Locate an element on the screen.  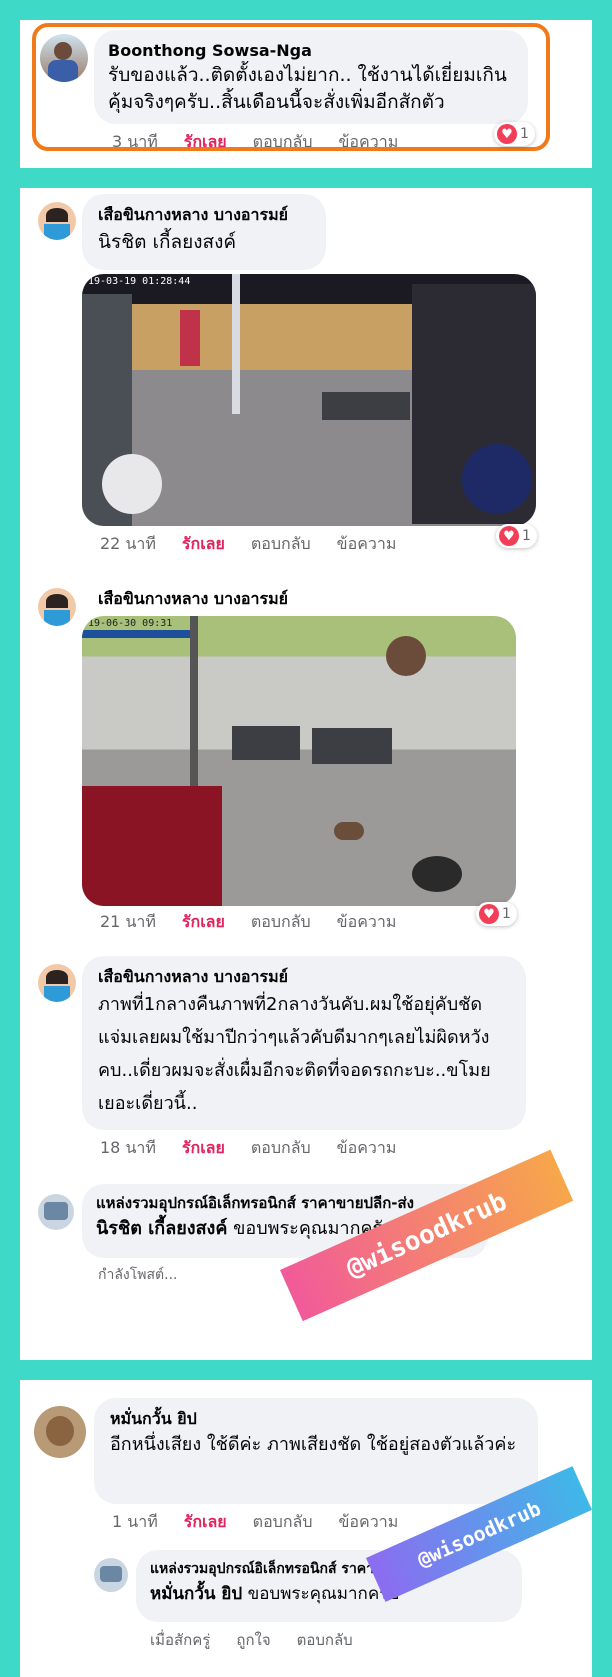
tagged-user: นิรชิต เกี้ลยงสงค์ is located at coordinates (204, 242).